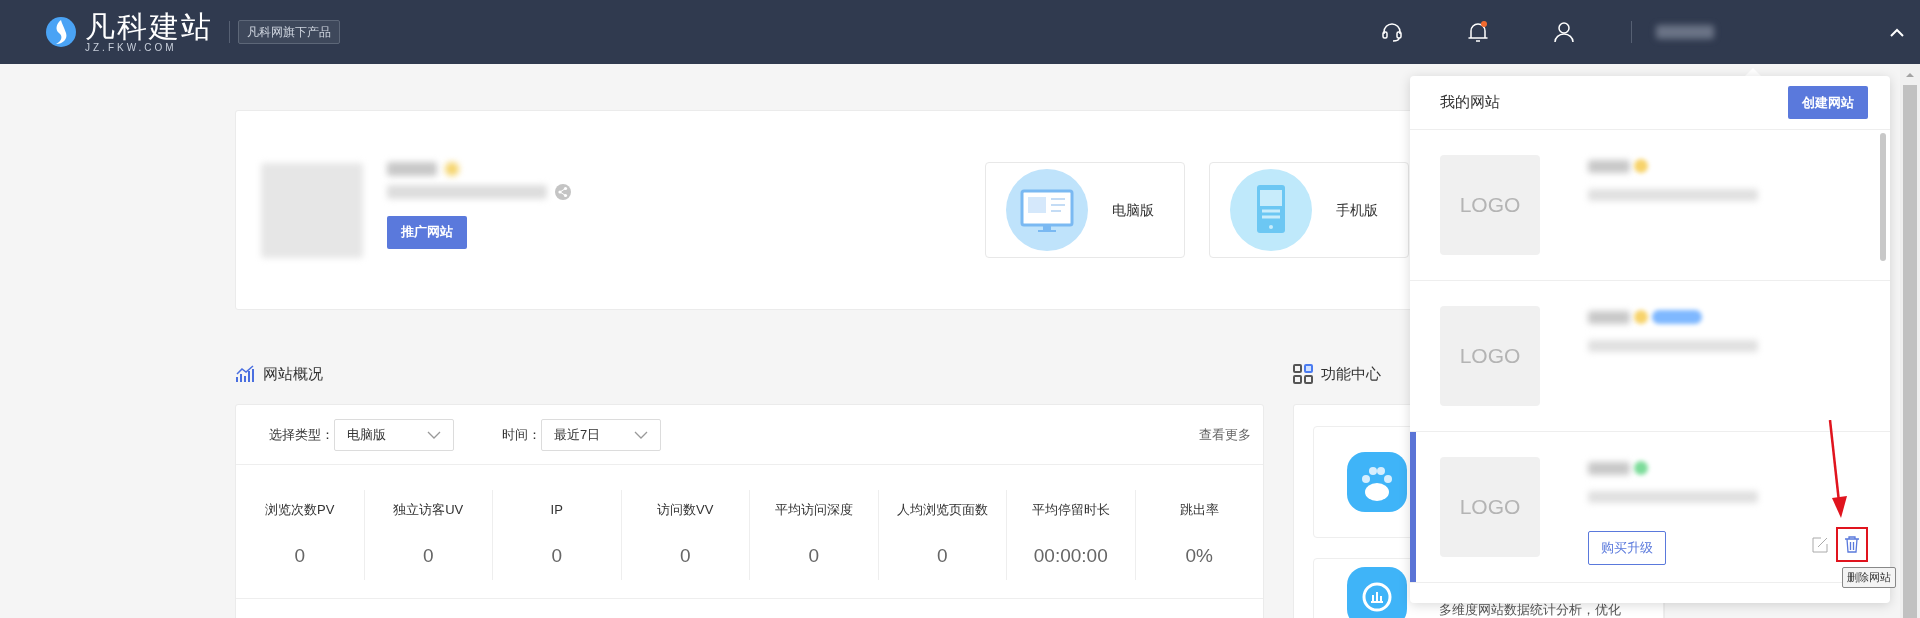 Image resolution: width=1920 pixels, height=618 pixels. Describe the element at coordinates (1351, 373) in the screenshot. I see `section-title: 功能中心` at that location.